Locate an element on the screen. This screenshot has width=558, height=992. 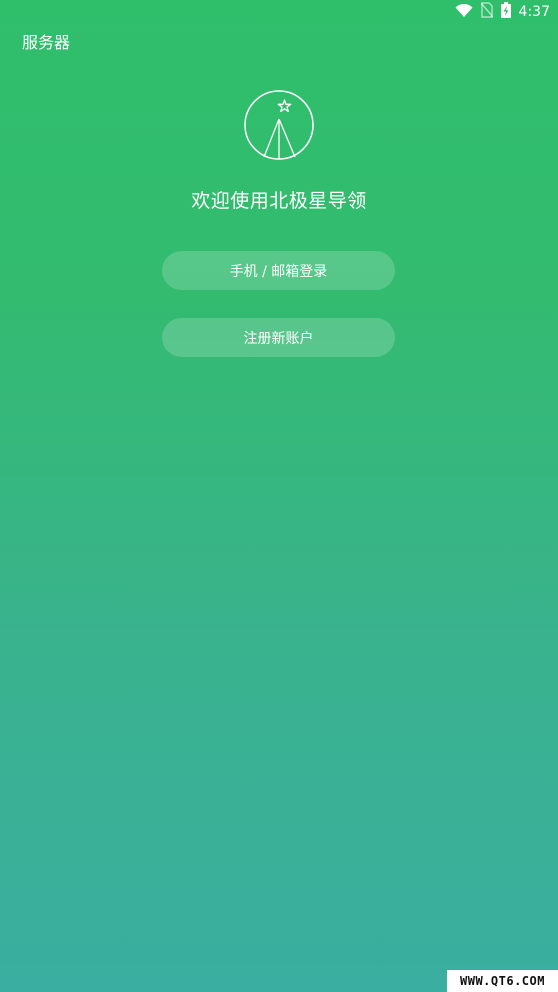
register-account-button: 注册新账户 is located at coordinates (278, 337).